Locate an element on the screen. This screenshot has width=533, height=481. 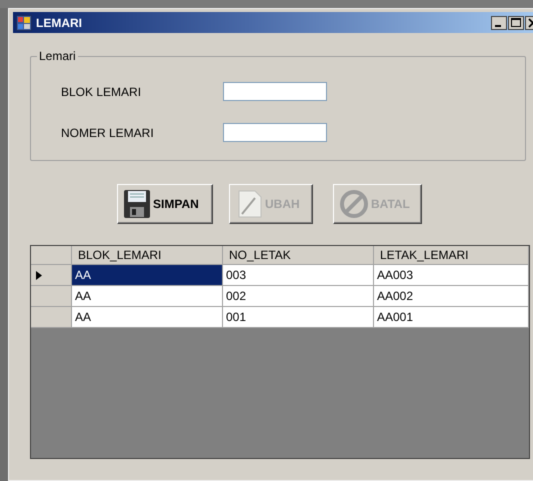
field-label: BLOK LEMARI is located at coordinates (101, 91).